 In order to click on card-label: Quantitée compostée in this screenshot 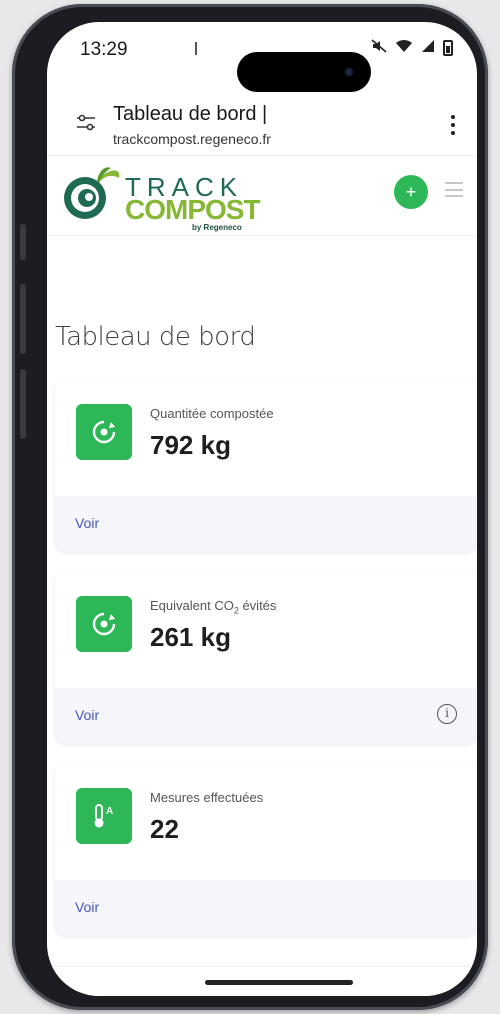, I will do `click(212, 413)`.